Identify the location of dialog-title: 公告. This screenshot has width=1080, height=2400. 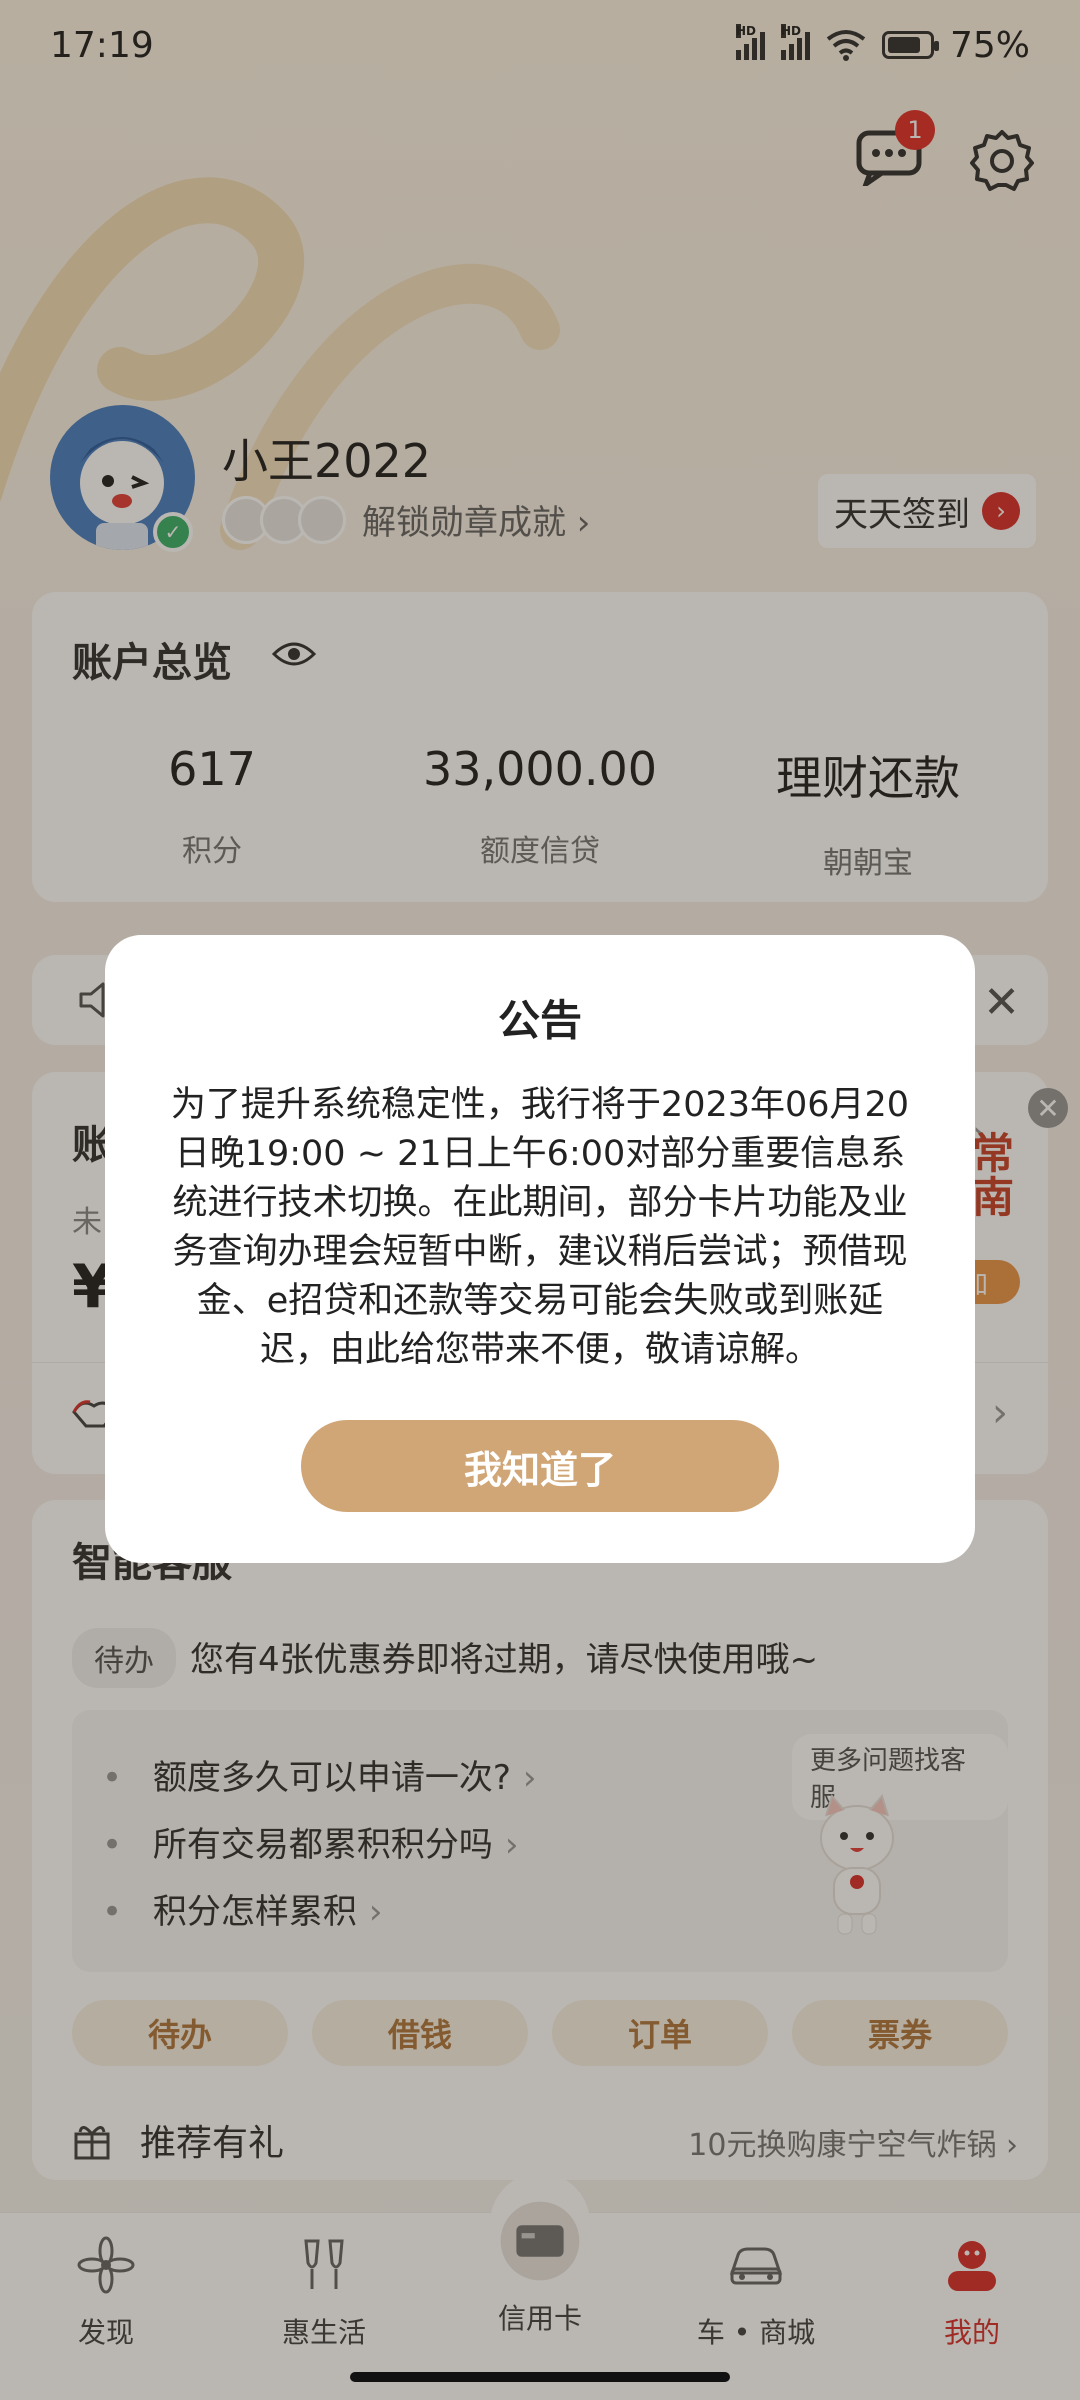
(539, 1020).